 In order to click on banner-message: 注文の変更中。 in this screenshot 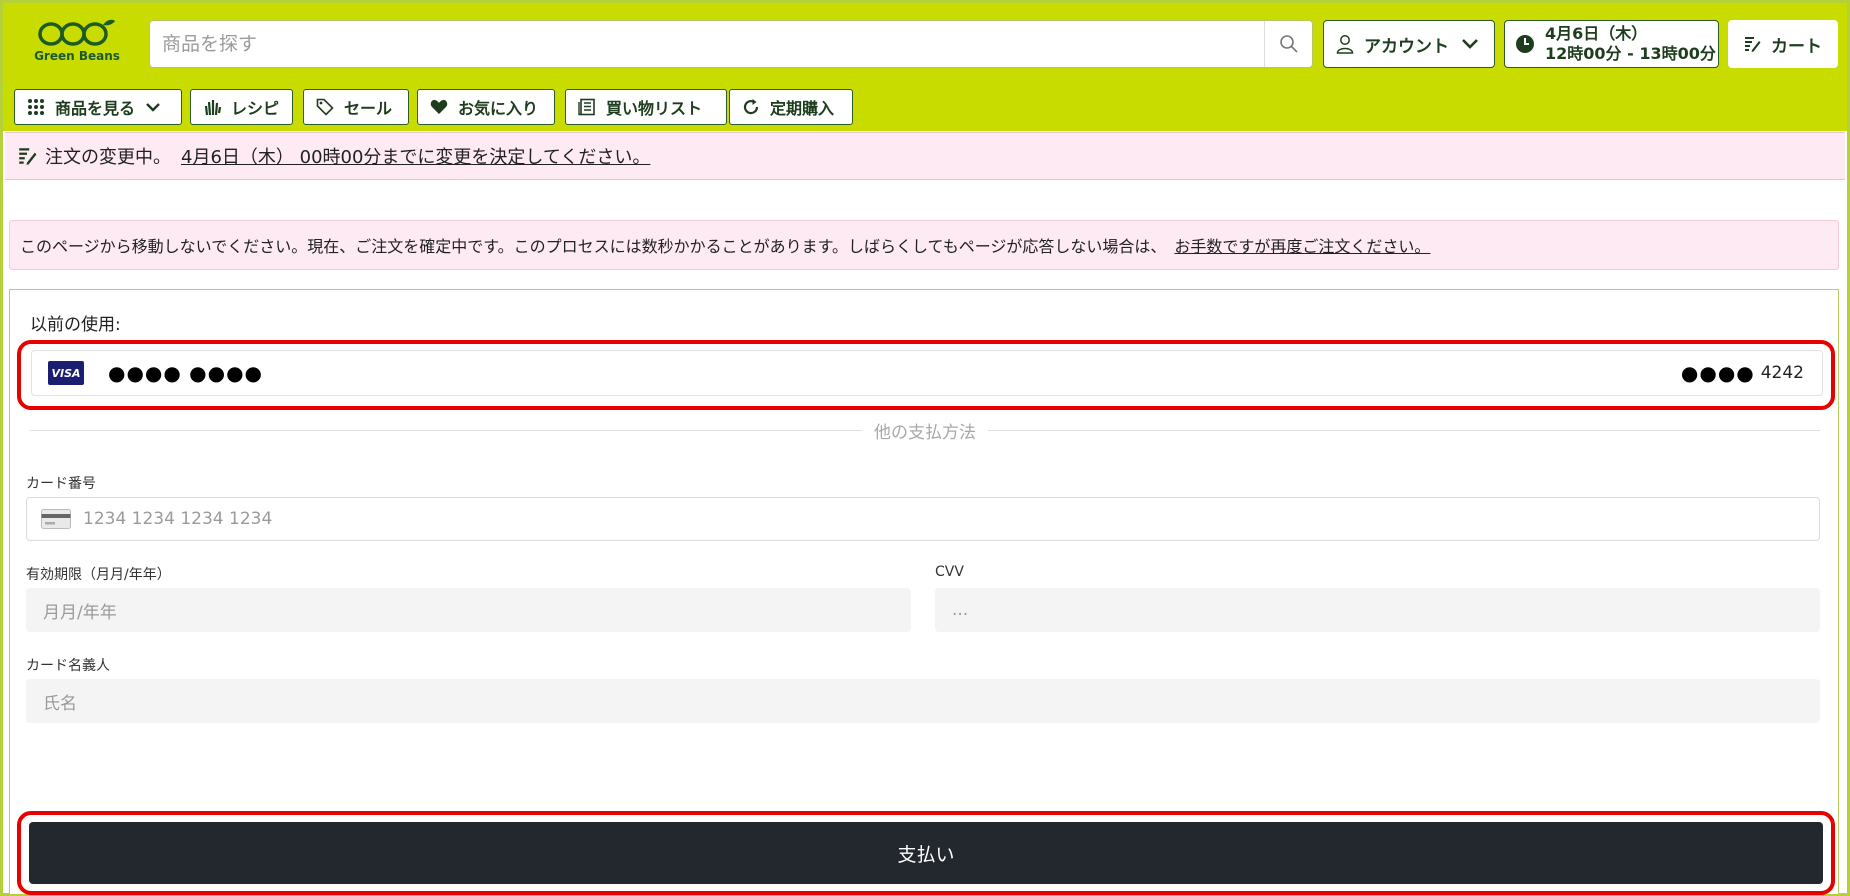, I will do `click(108, 157)`.